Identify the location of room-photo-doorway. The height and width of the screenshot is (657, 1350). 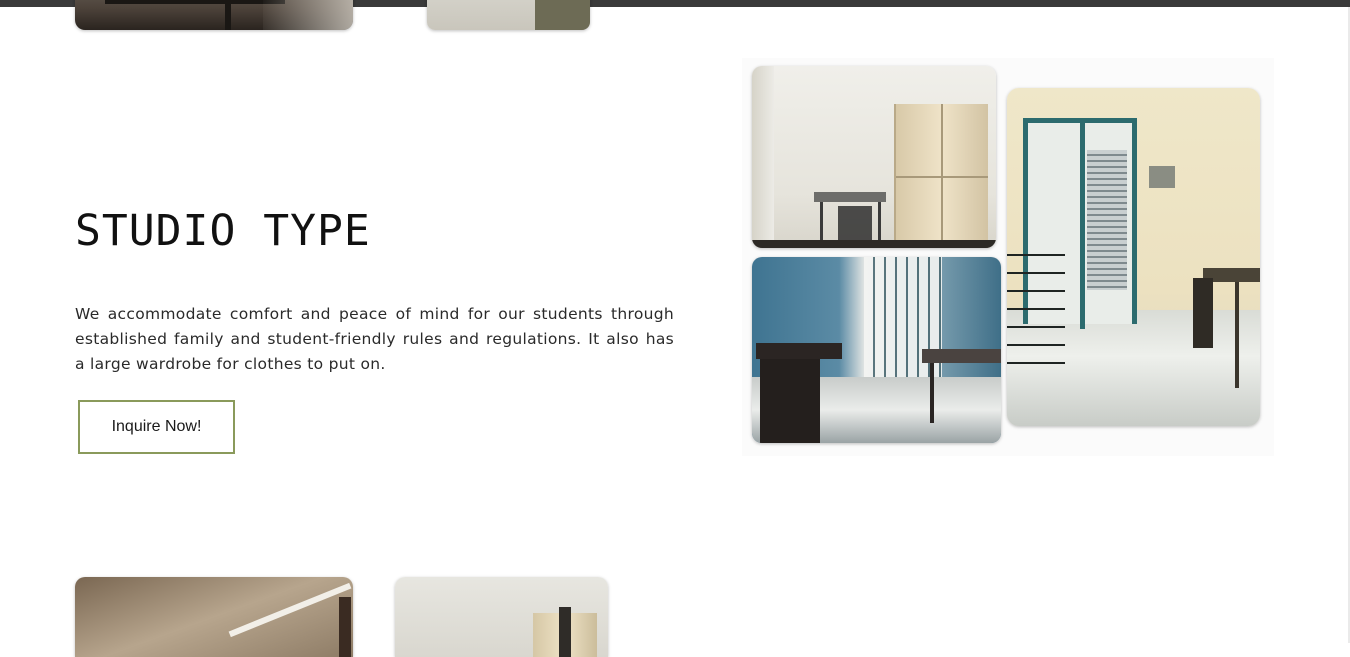
(1133, 257).